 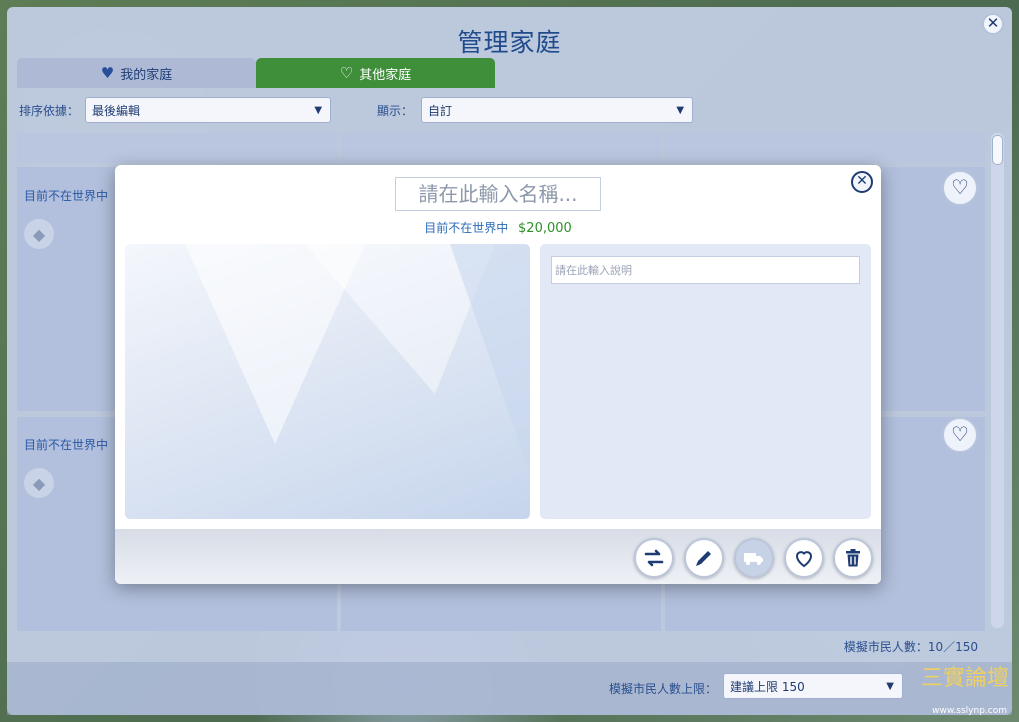 I want to click on show-label: 顯示：, so click(x=395, y=110).